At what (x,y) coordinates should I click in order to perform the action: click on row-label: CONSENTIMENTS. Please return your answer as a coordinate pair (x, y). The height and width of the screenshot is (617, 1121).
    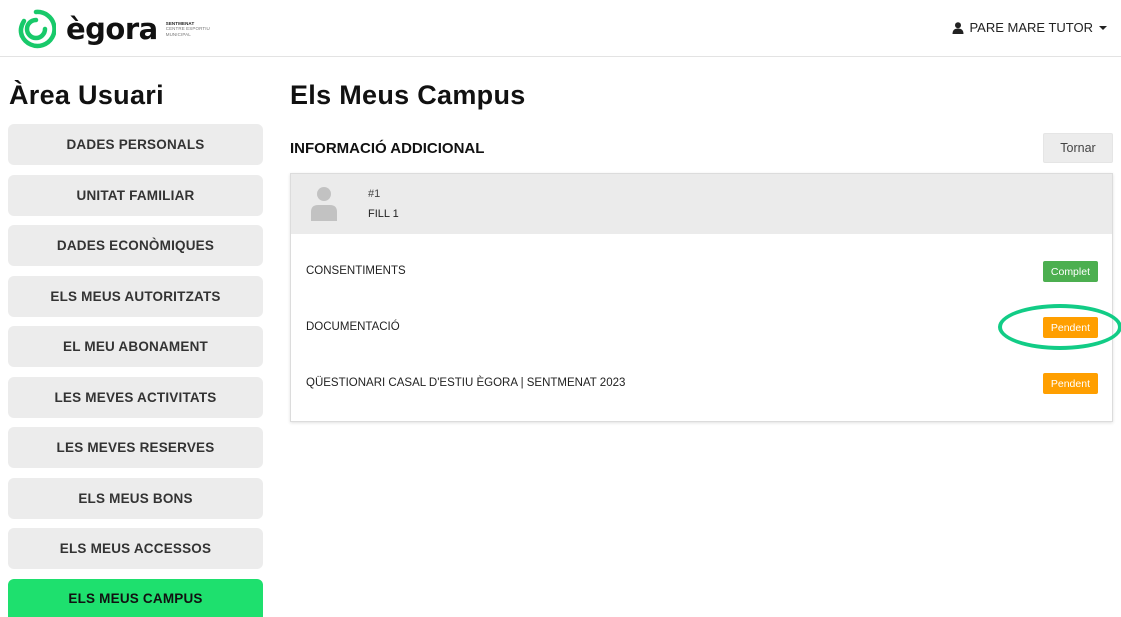
    Looking at the image, I should click on (356, 271).